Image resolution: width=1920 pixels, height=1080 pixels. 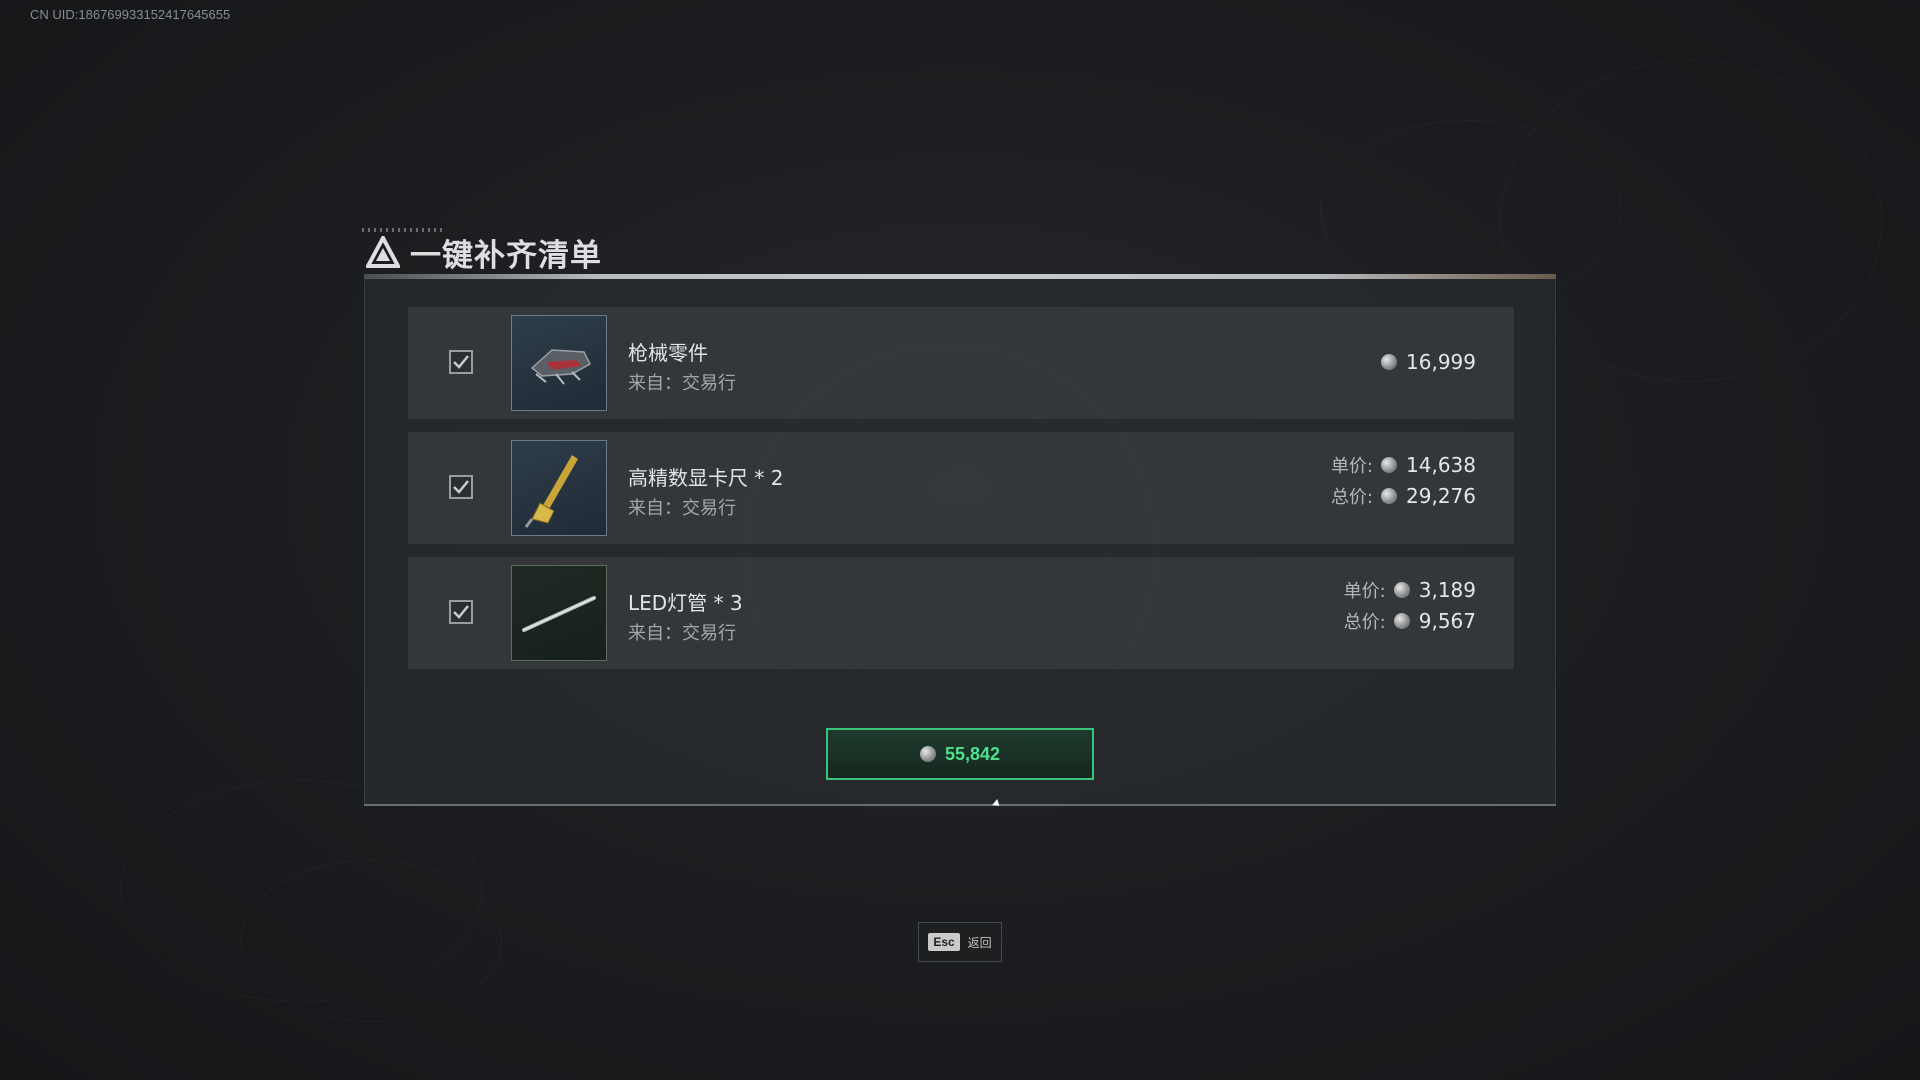 I want to click on list-item: 枪械零件 来自：交易行 16,999, so click(x=961, y=363).